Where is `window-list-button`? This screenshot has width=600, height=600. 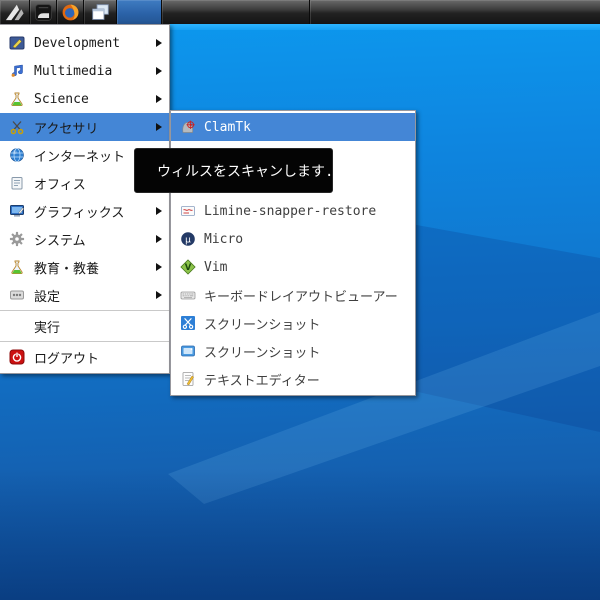 window-list-button is located at coordinates (100, 12).